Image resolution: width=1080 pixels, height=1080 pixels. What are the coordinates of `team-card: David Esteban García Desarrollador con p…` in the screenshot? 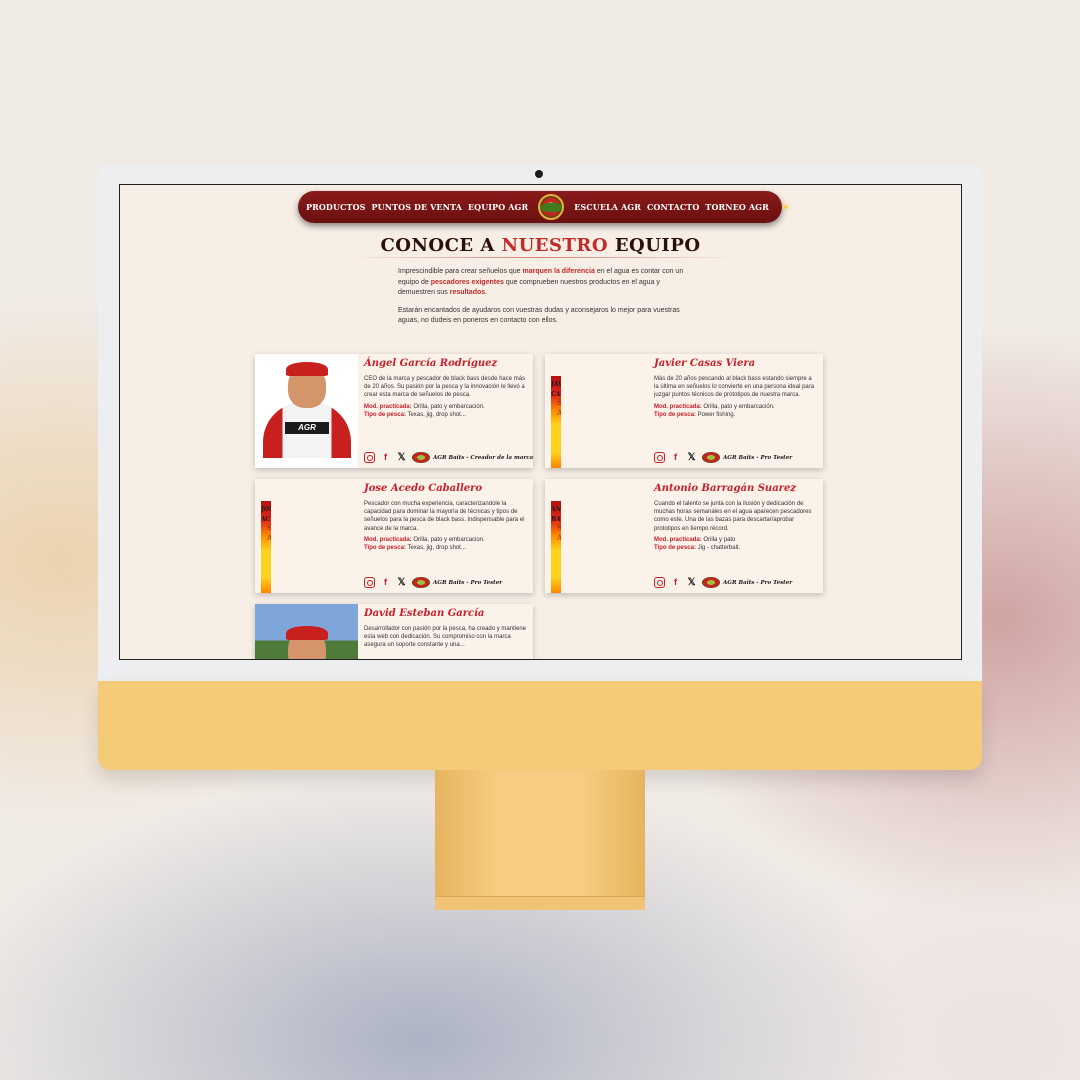 It's located at (394, 631).